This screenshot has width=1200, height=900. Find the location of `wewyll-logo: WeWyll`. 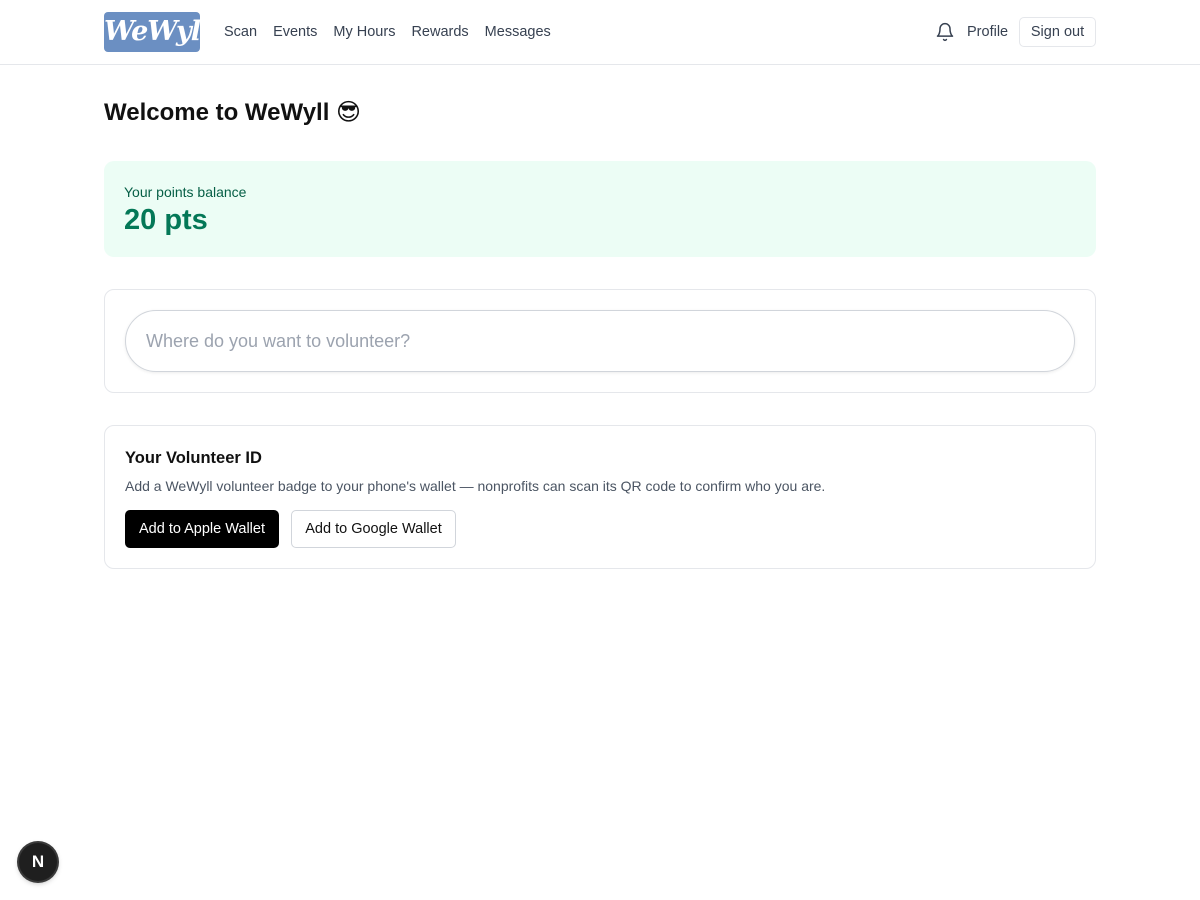

wewyll-logo: WeWyll is located at coordinates (152, 32).